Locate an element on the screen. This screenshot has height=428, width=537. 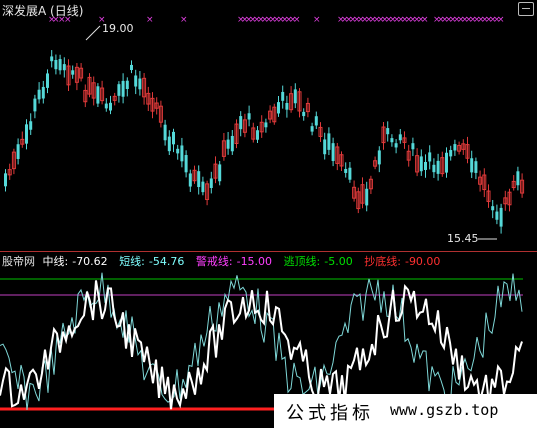
legend-short-line: 短线: -54.76 is located at coordinates (152, 261).